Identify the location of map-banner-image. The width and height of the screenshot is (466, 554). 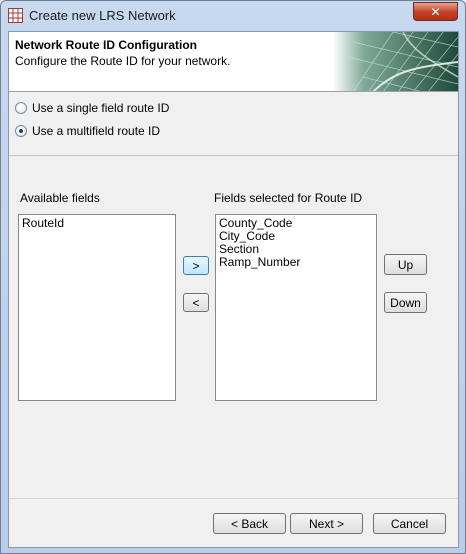
(395, 61).